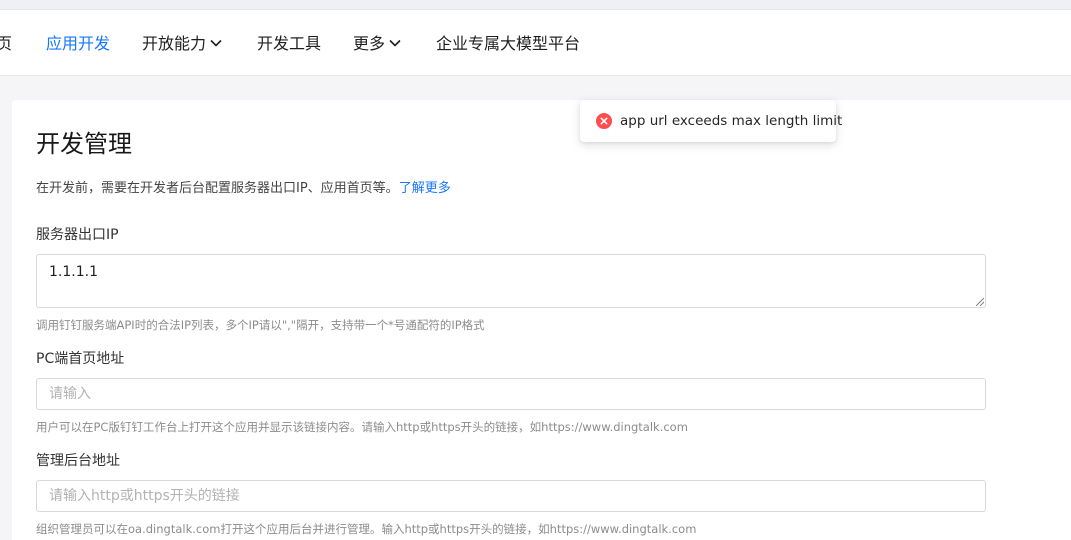 The image size is (1071, 540). Describe the element at coordinates (80, 359) in the screenshot. I see `pc-home-label: PC端首页地址` at that location.